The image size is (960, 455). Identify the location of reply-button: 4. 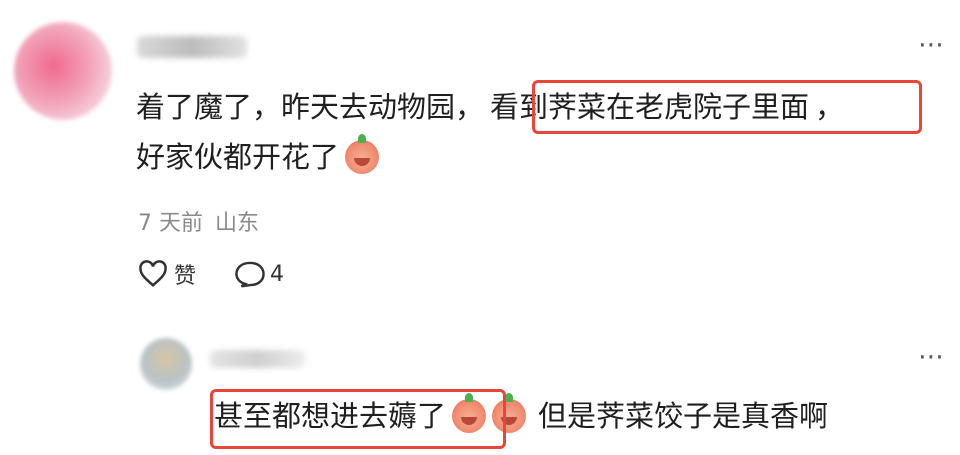
(259, 274).